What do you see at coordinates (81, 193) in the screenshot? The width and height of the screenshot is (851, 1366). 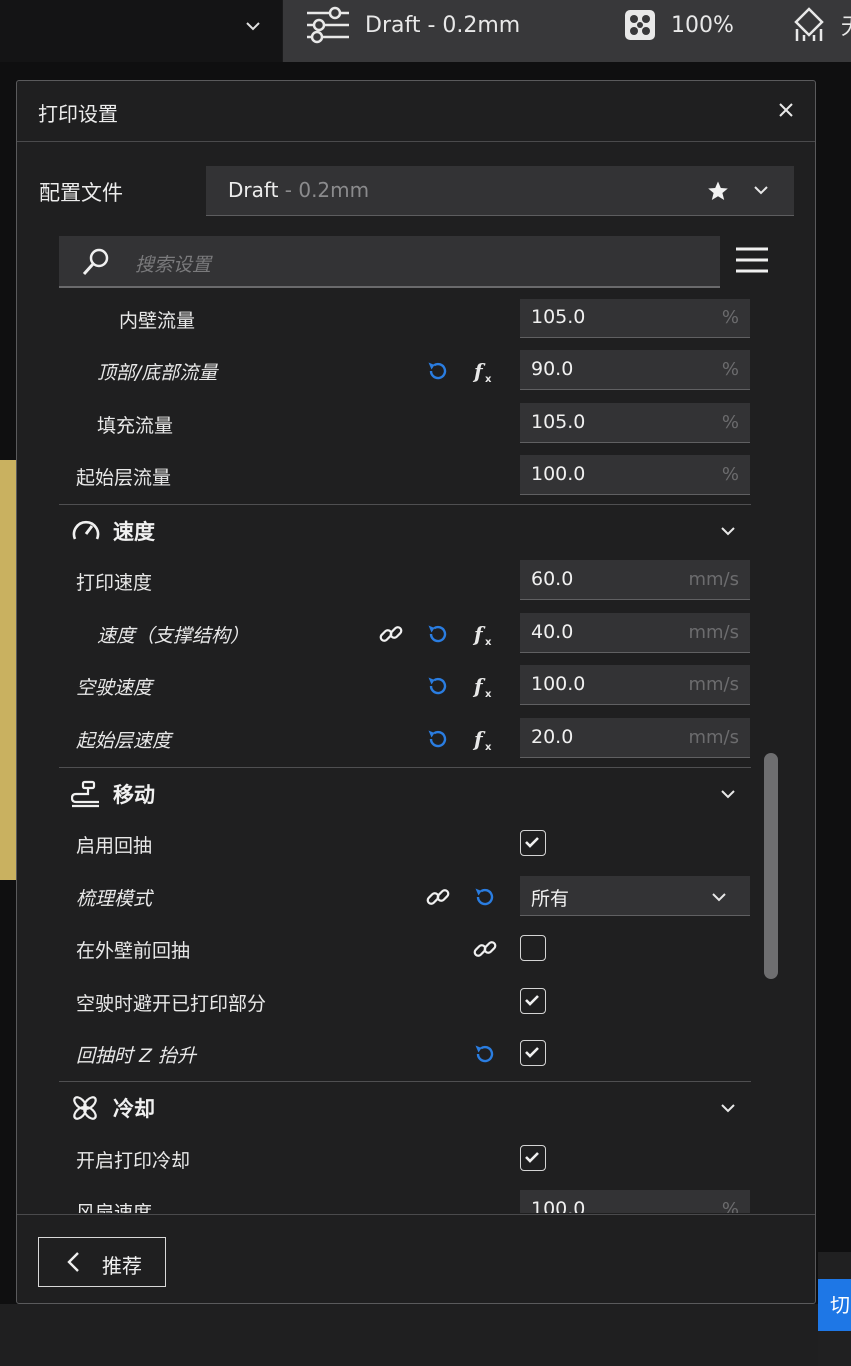 I see `profile-field-label: 配置文件` at bounding box center [81, 193].